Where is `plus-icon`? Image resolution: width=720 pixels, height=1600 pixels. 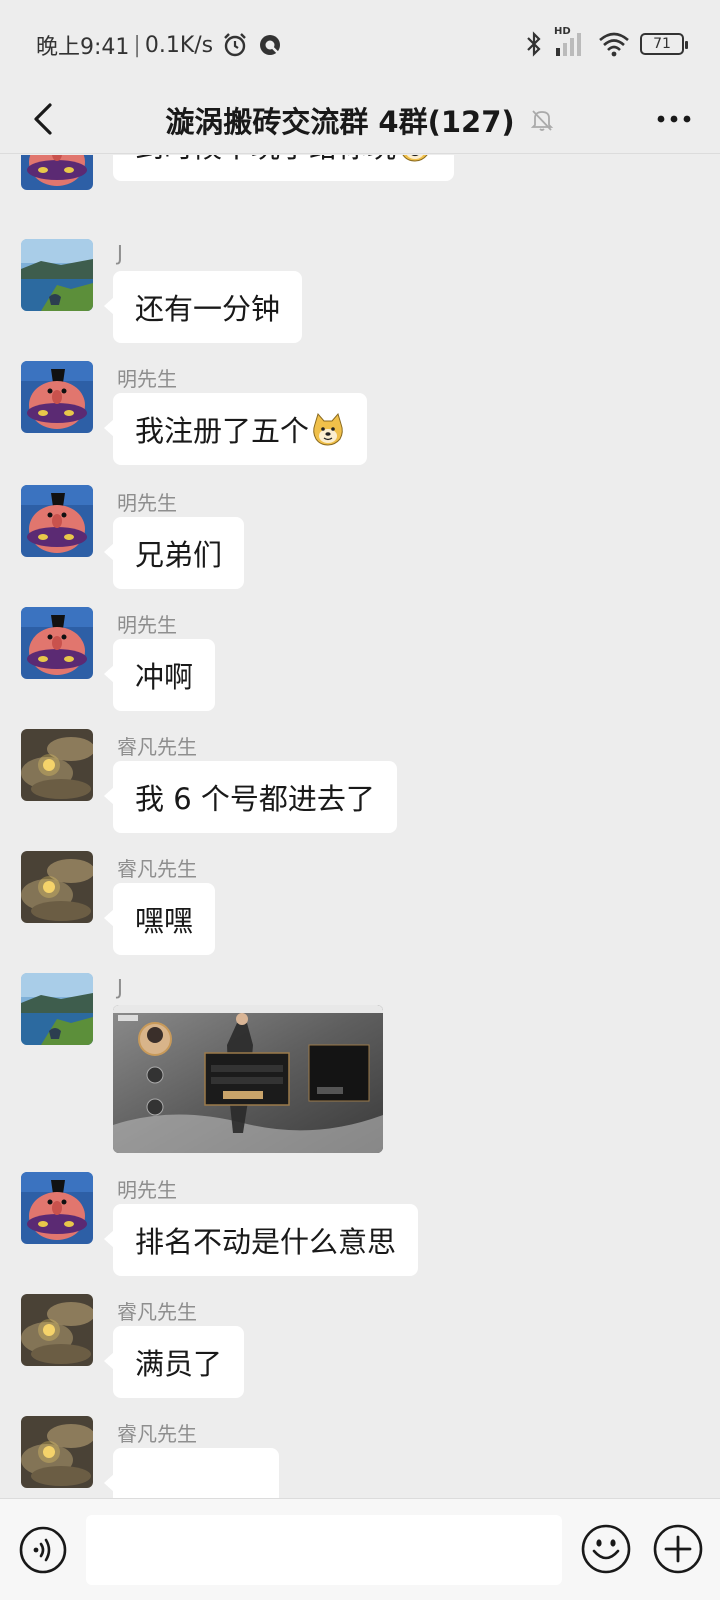
plus-icon is located at coordinates (678, 1549).